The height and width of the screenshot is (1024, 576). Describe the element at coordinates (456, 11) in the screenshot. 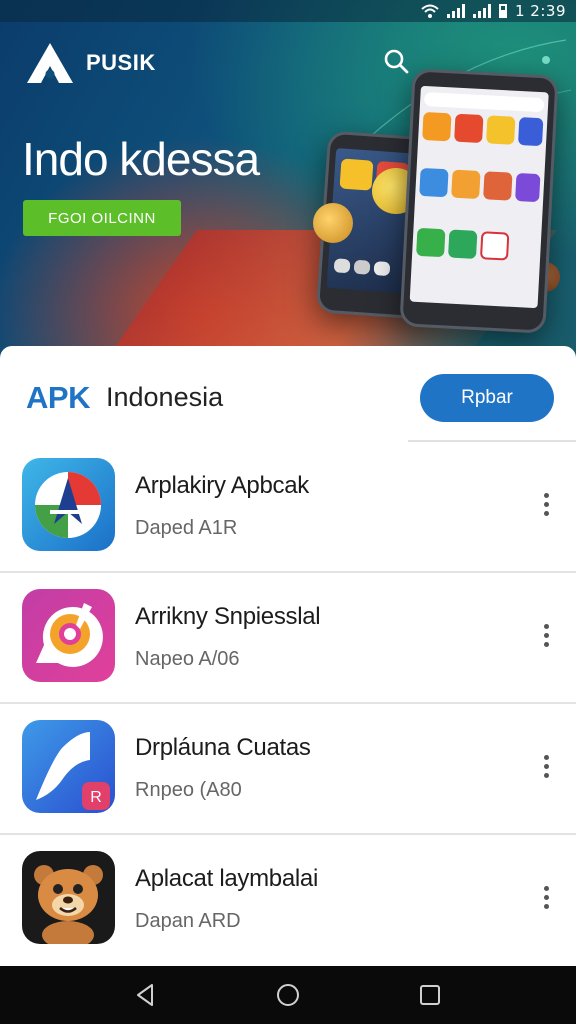

I see `signal-icon` at that location.